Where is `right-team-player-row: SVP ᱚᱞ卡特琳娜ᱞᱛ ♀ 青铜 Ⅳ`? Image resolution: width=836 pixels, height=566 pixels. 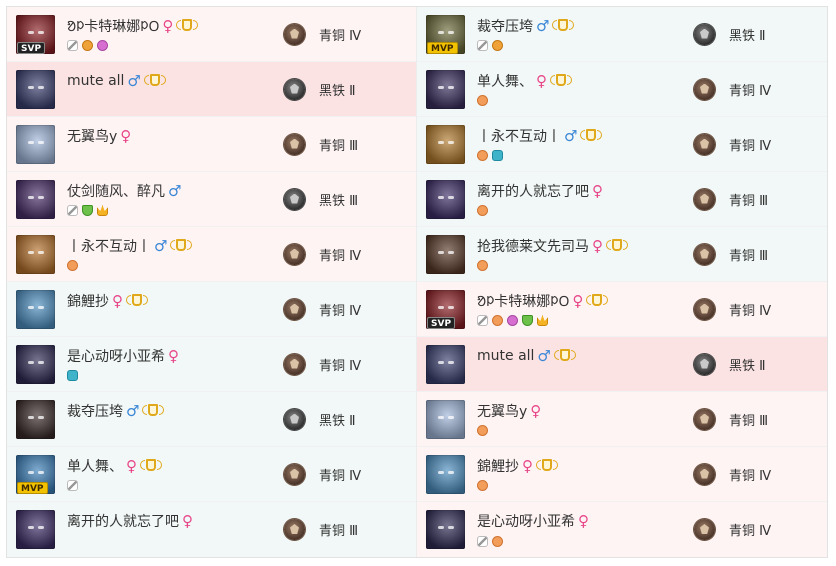
right-team-player-row: SVP ᱚᱞ卡特琳娜ᱞᱛ ♀ 青铜 Ⅳ is located at coordinates (622, 309).